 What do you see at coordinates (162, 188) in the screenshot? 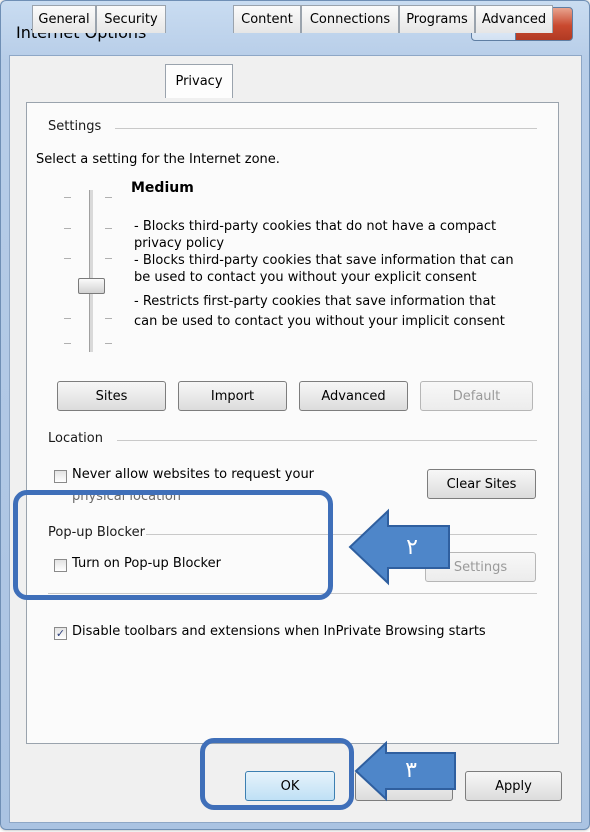
I see `privacy-level-title: Medium` at bounding box center [162, 188].